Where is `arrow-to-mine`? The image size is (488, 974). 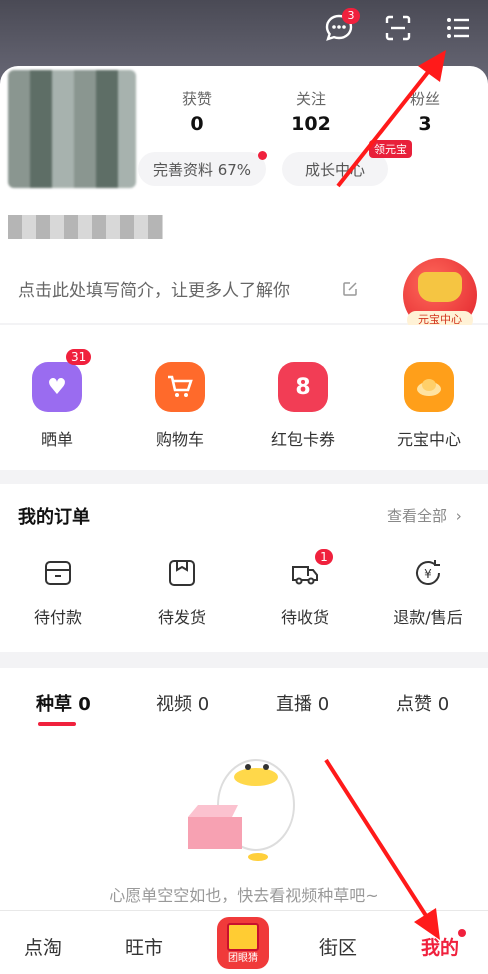 arrow-to-mine is located at coordinates (379, 842).